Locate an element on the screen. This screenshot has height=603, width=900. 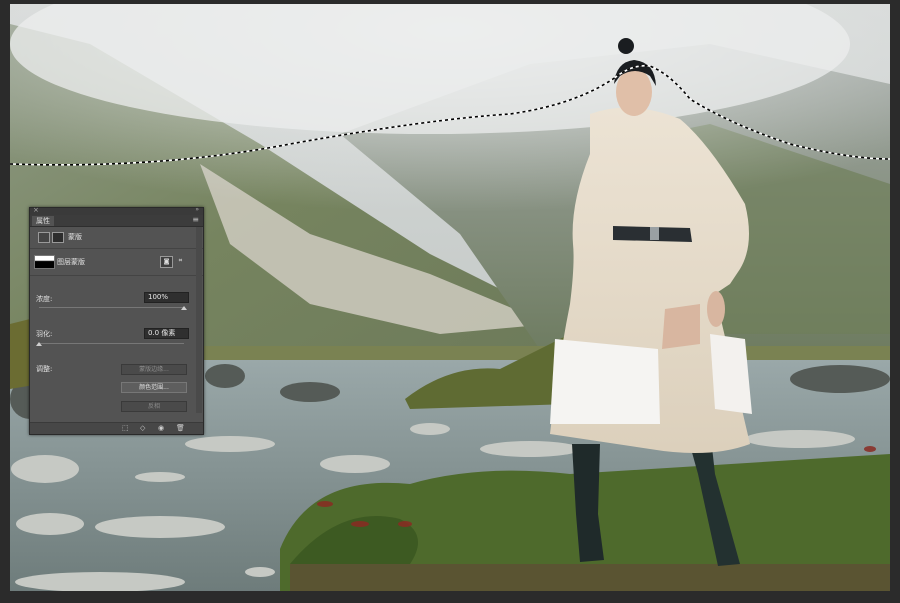
layer-mask-row: 图层蒙版 ◙ ⌗ is located at coordinates (116, 262).